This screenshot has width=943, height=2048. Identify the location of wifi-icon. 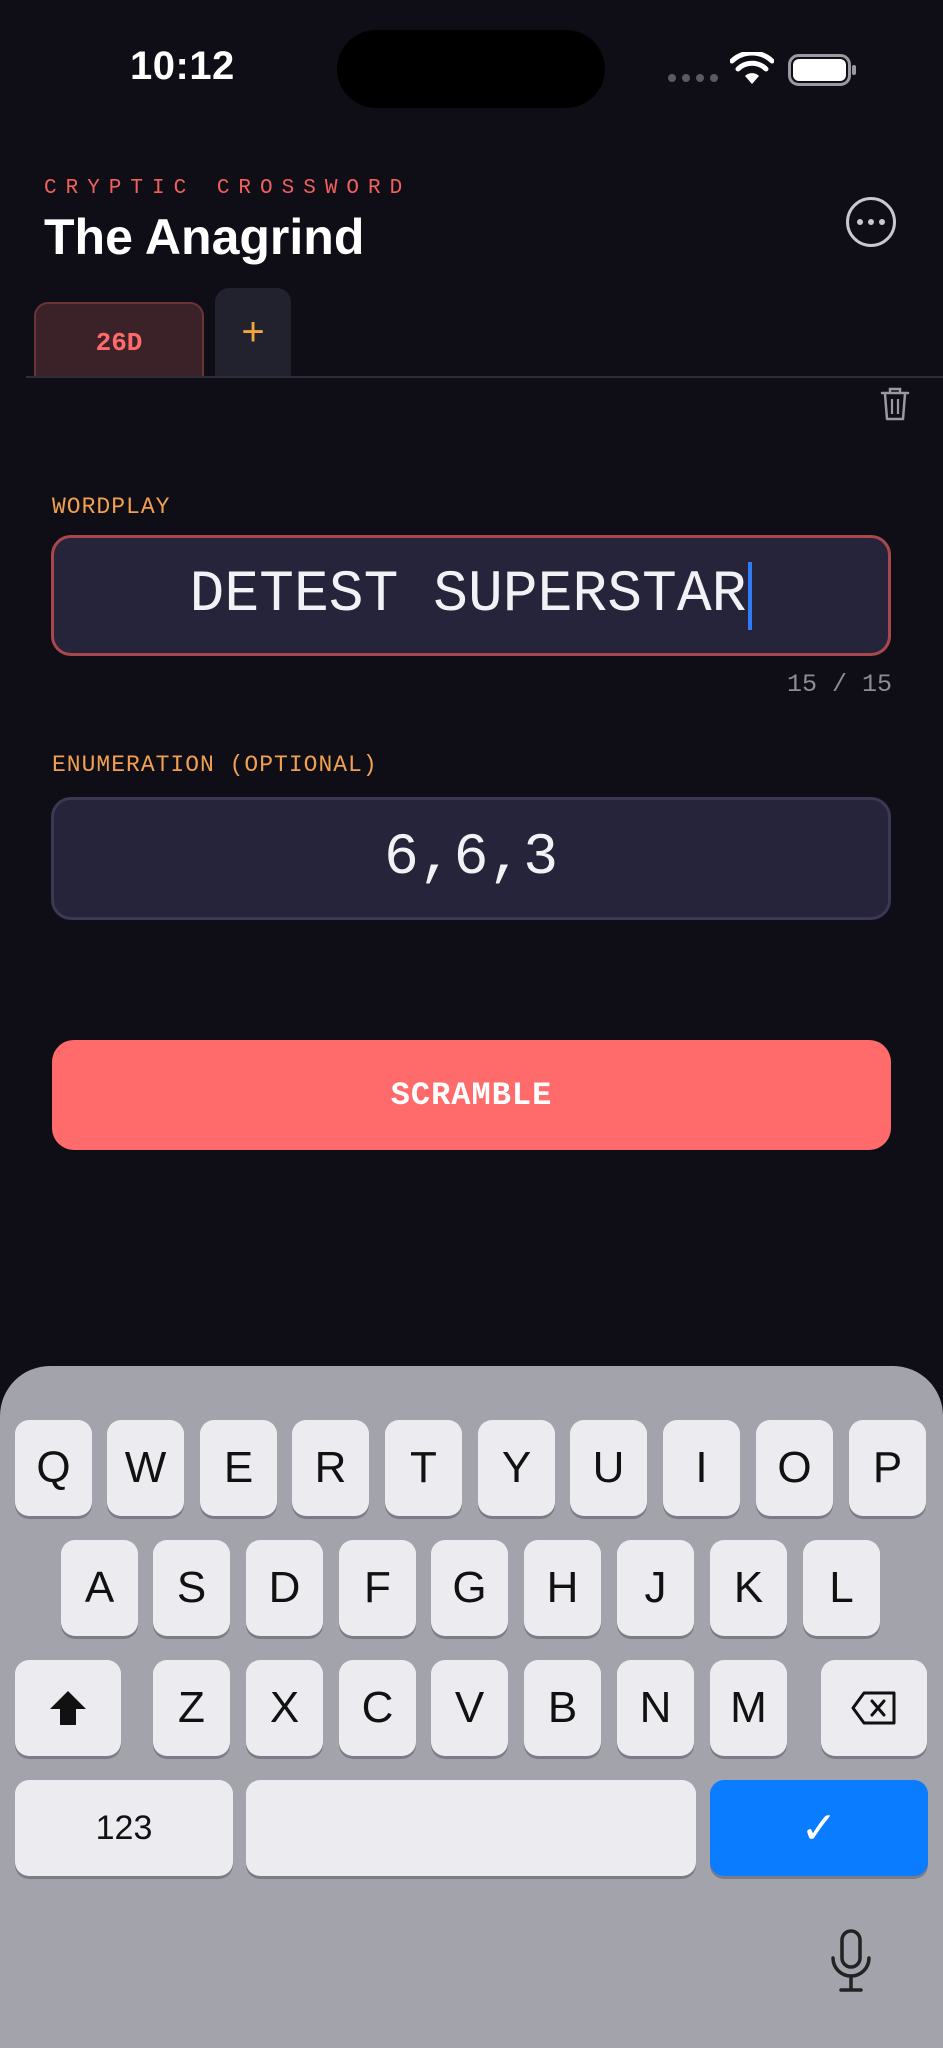
(752, 68).